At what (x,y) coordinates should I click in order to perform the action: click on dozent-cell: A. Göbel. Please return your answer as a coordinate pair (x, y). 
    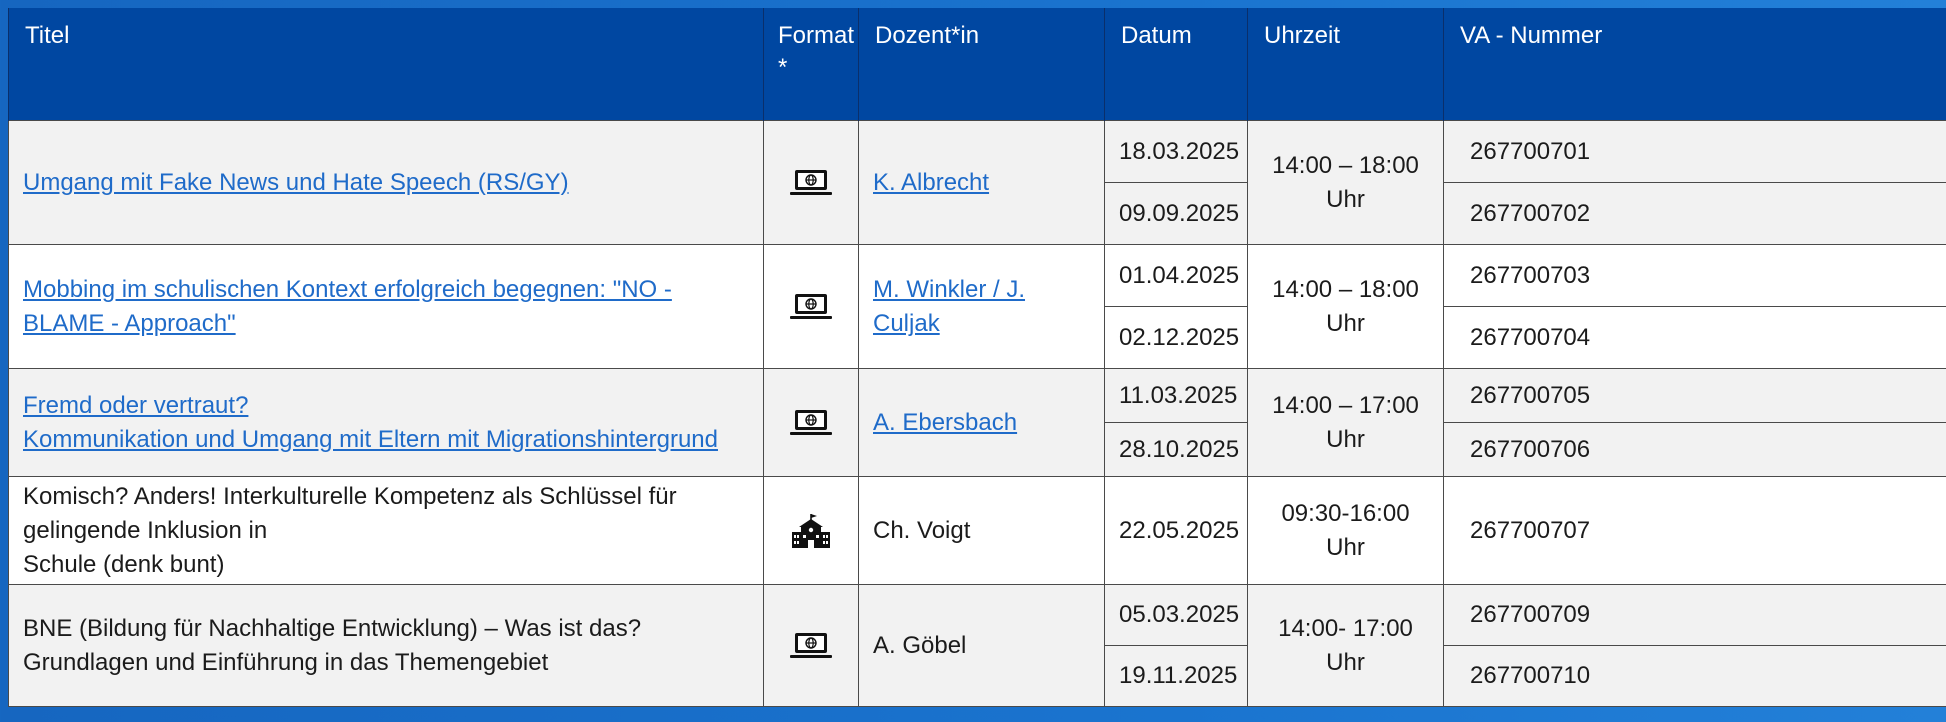
    Looking at the image, I should click on (981, 645).